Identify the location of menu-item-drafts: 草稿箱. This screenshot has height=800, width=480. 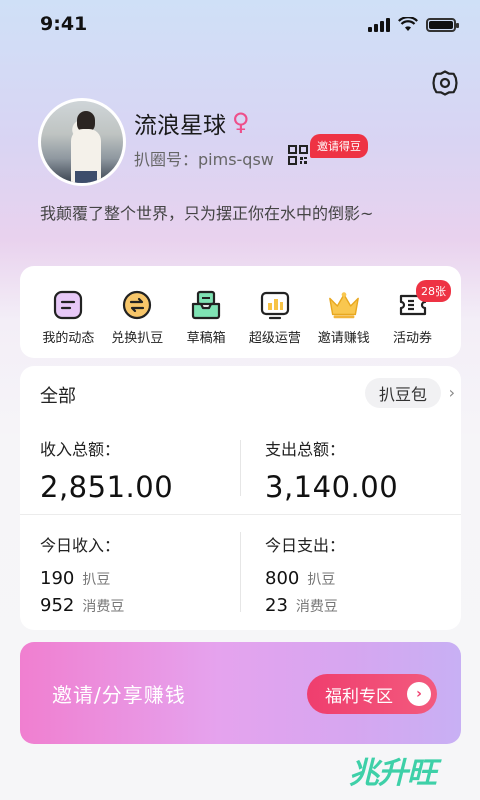
(206, 317).